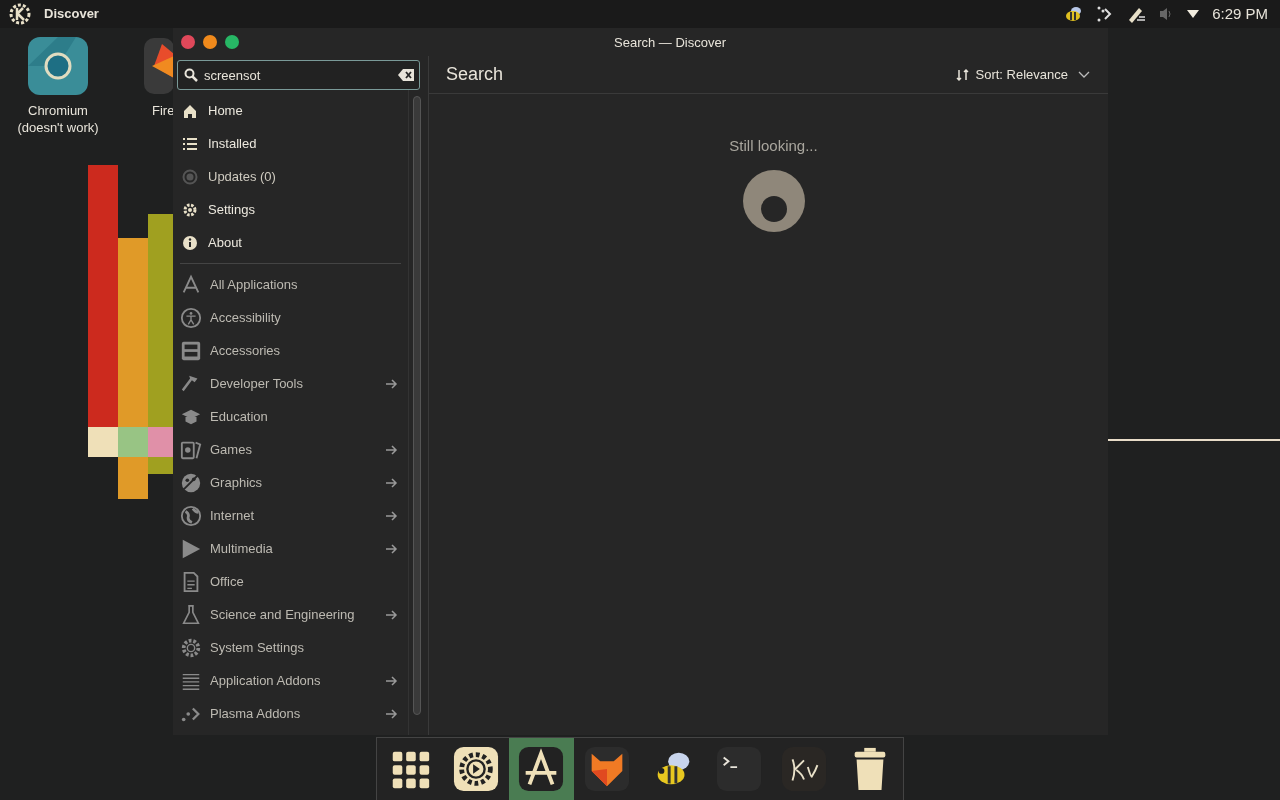 The width and height of the screenshot is (1280, 800). I want to click on category-label: Developer Tools, so click(257, 383).